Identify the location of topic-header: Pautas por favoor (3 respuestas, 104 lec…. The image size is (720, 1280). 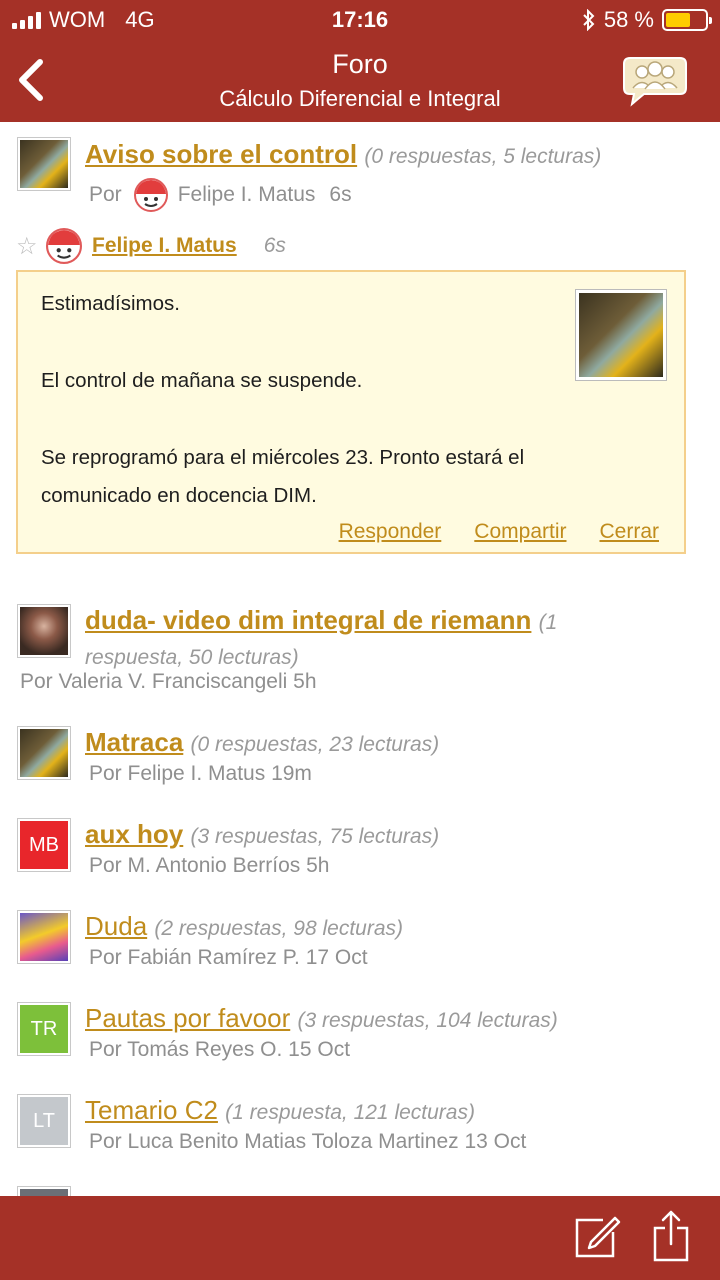
(392, 1019).